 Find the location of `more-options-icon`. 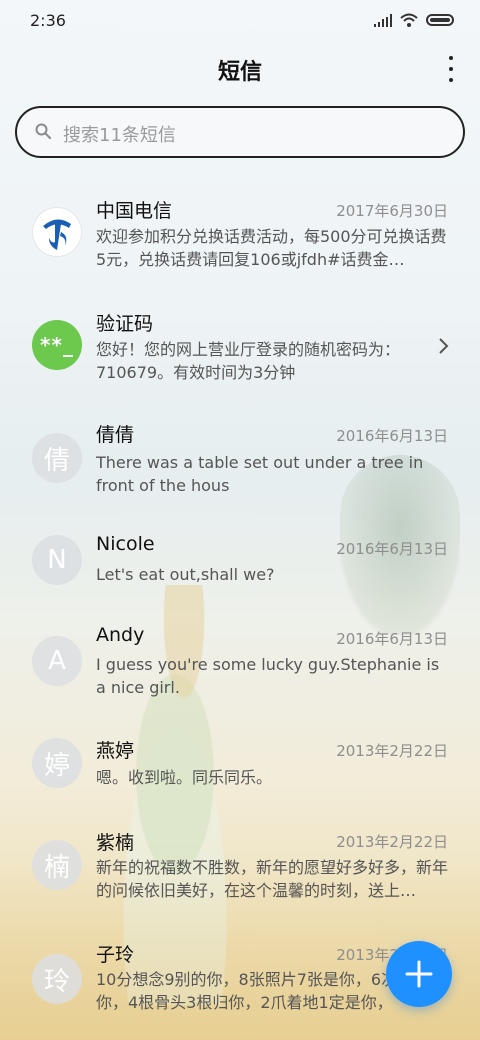

more-options-icon is located at coordinates (451, 69).